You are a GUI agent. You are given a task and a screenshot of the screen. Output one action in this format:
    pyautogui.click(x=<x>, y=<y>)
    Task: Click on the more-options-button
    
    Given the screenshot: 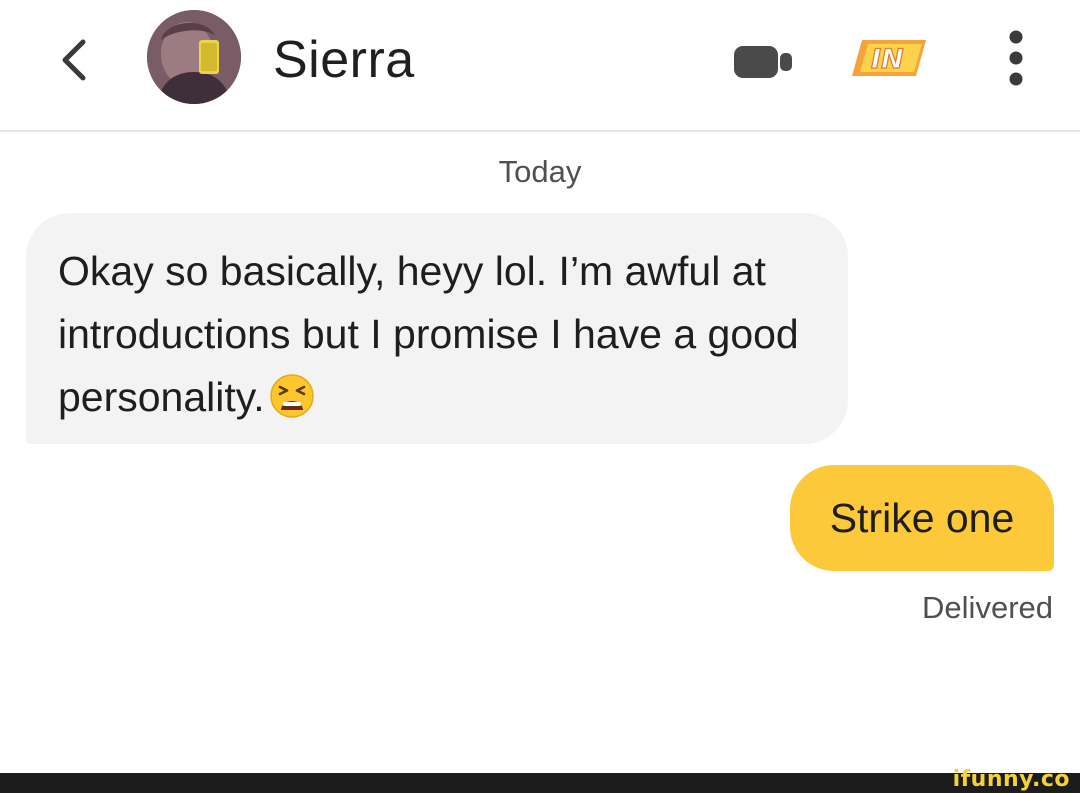 What is the action you would take?
    pyautogui.click(x=1016, y=59)
    